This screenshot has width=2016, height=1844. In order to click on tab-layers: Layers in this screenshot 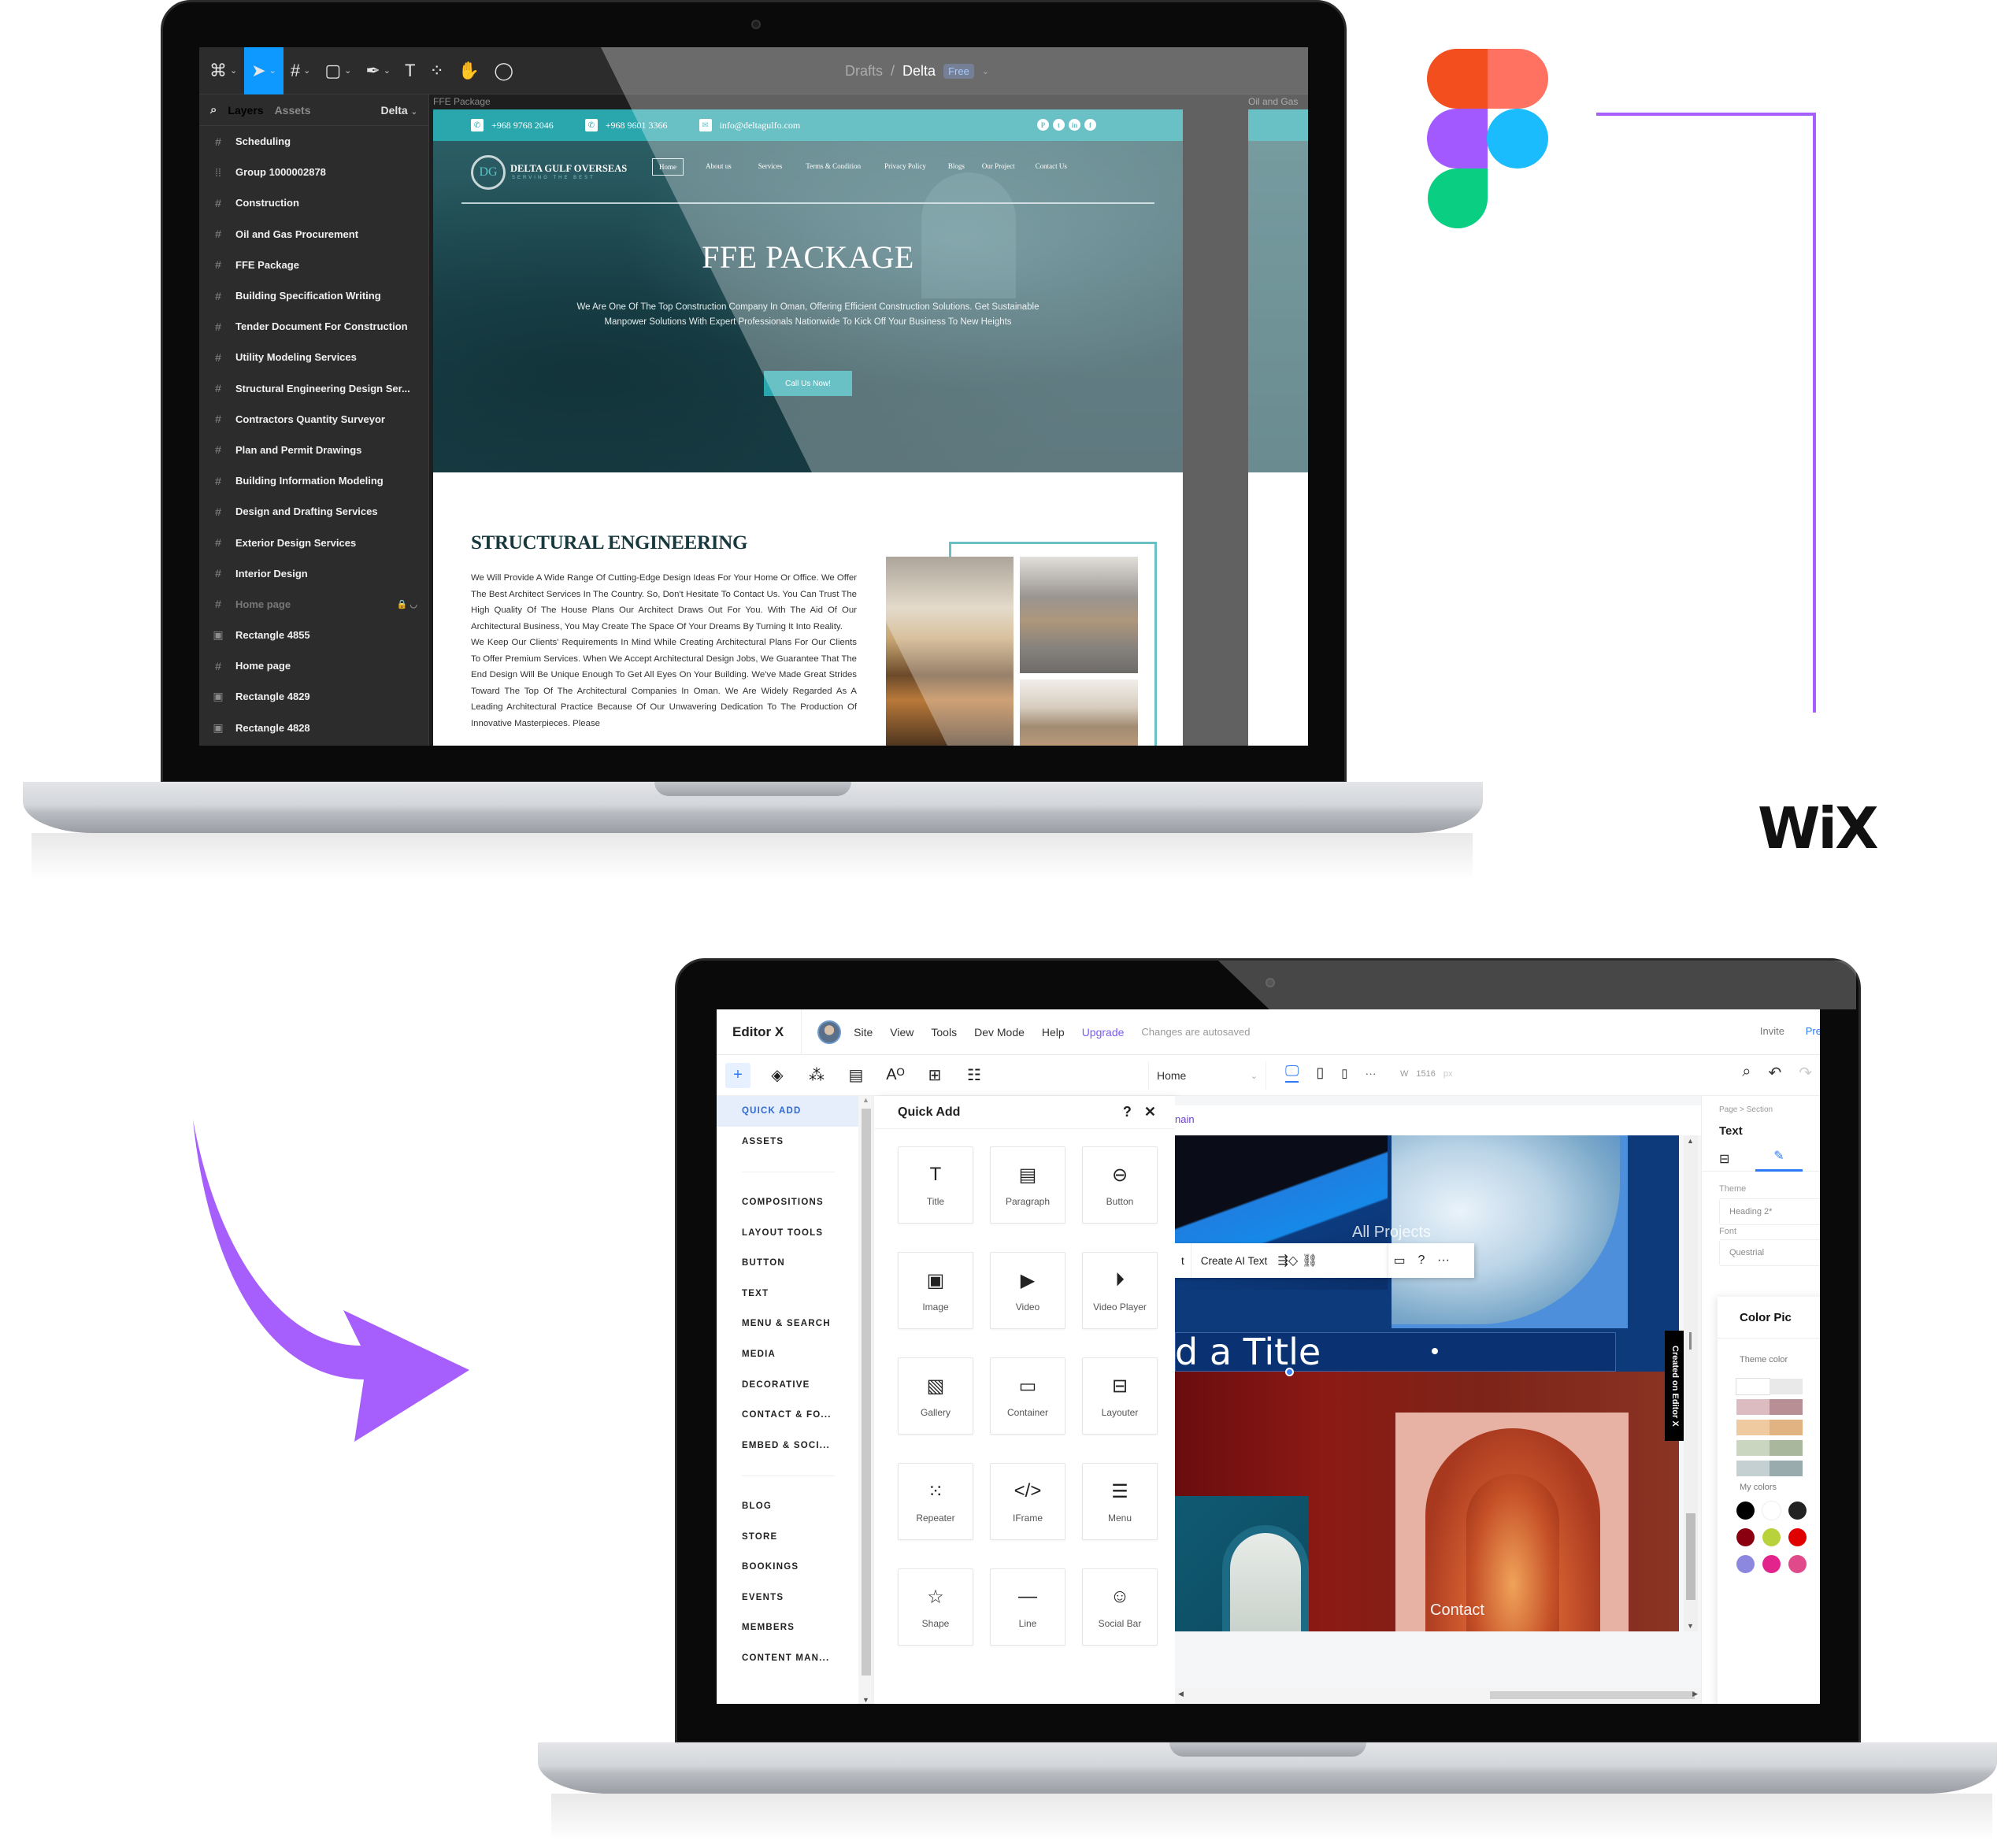, I will do `click(245, 111)`.